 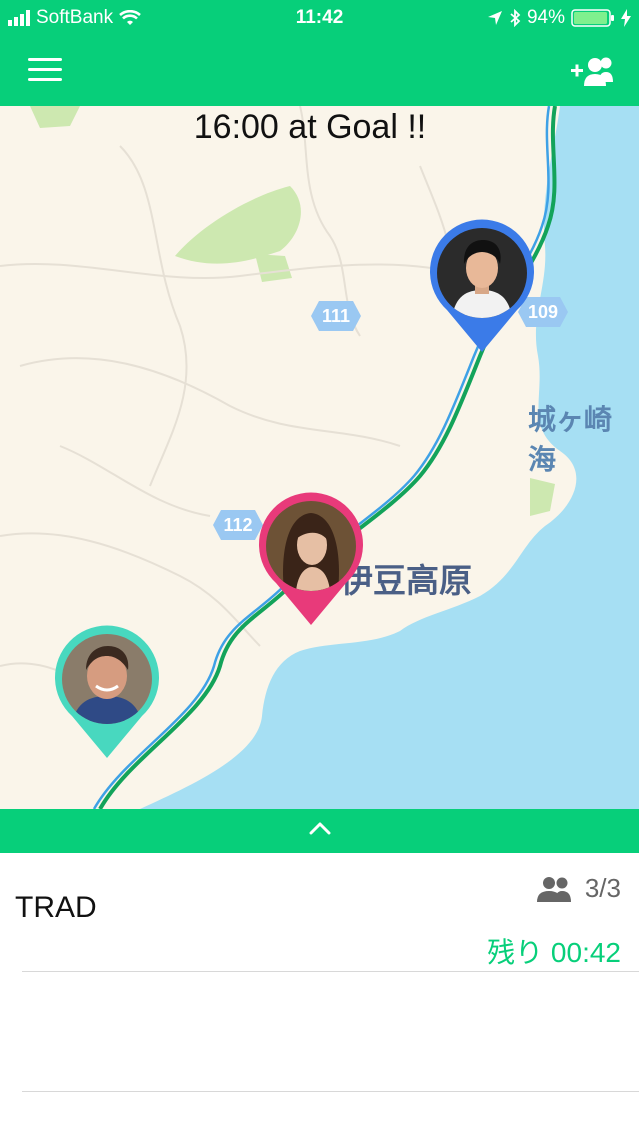 What do you see at coordinates (45, 71) in the screenshot?
I see `menu-button` at bounding box center [45, 71].